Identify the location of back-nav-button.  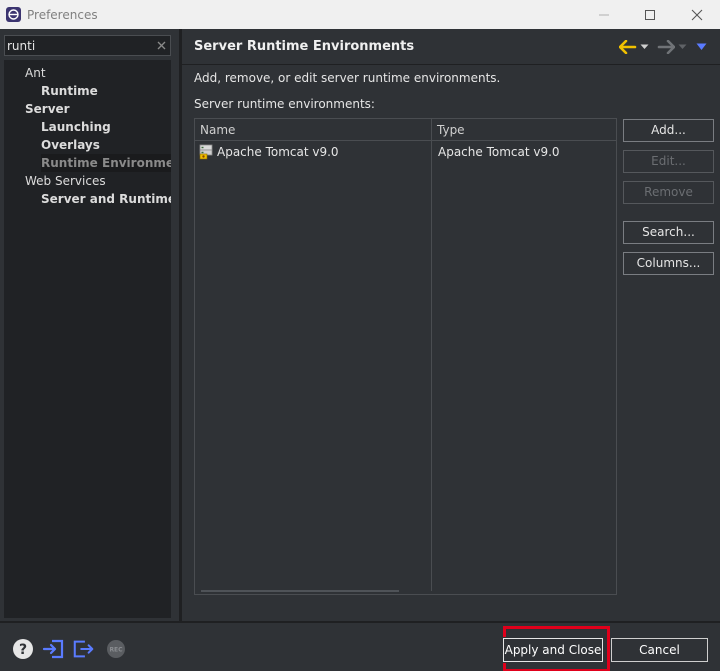
(634, 47).